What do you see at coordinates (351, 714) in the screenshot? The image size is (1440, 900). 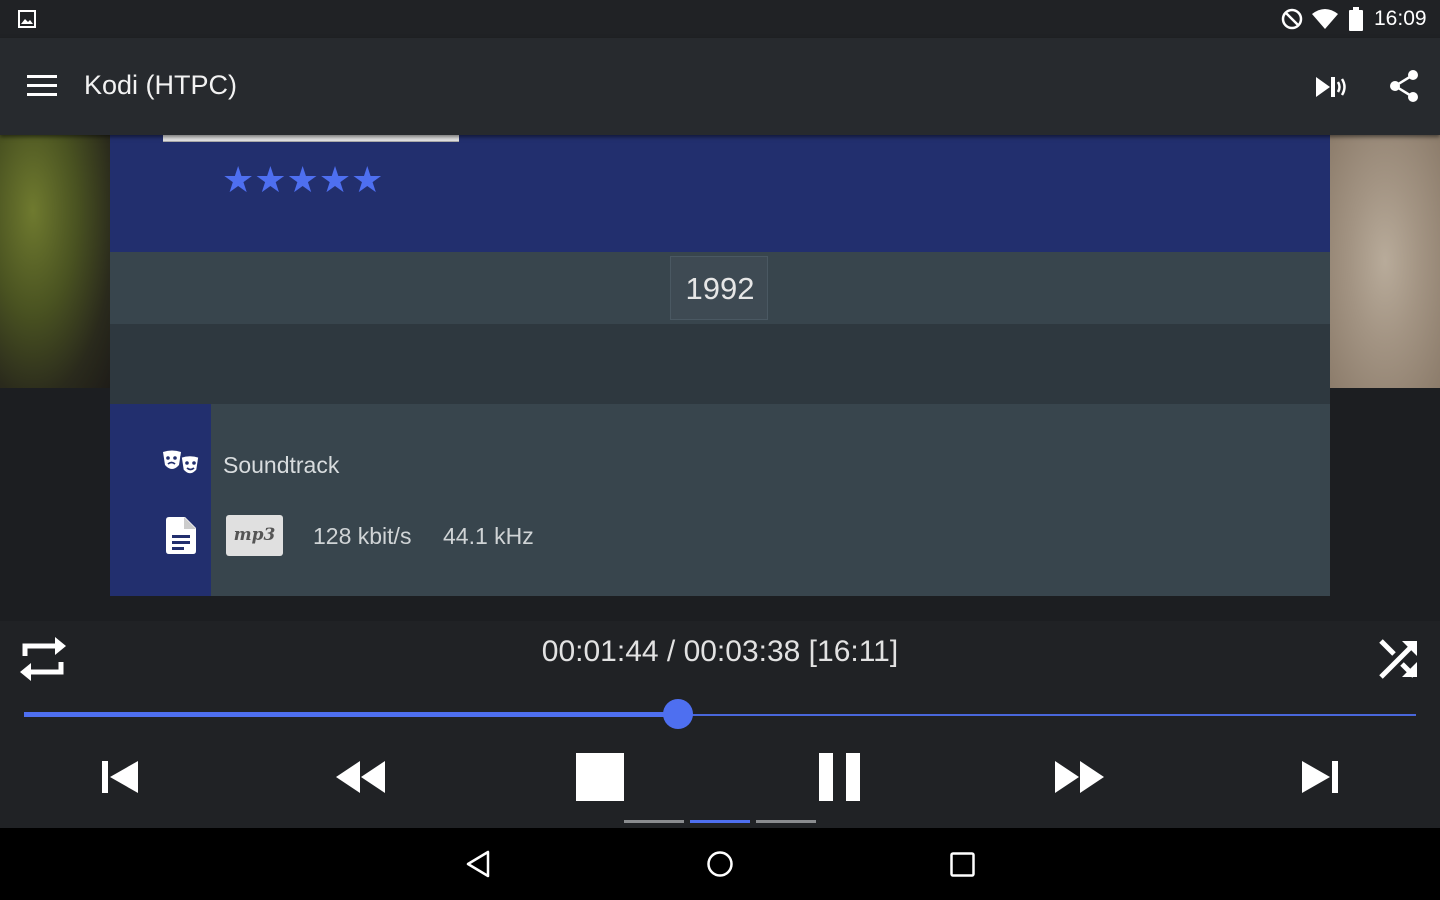 I see `seek-bar-progress` at bounding box center [351, 714].